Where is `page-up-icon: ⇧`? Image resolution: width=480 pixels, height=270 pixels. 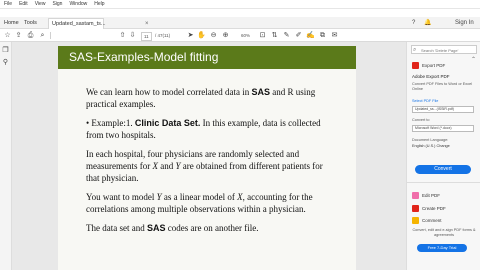 page-up-icon: ⇧ is located at coordinates (122, 35).